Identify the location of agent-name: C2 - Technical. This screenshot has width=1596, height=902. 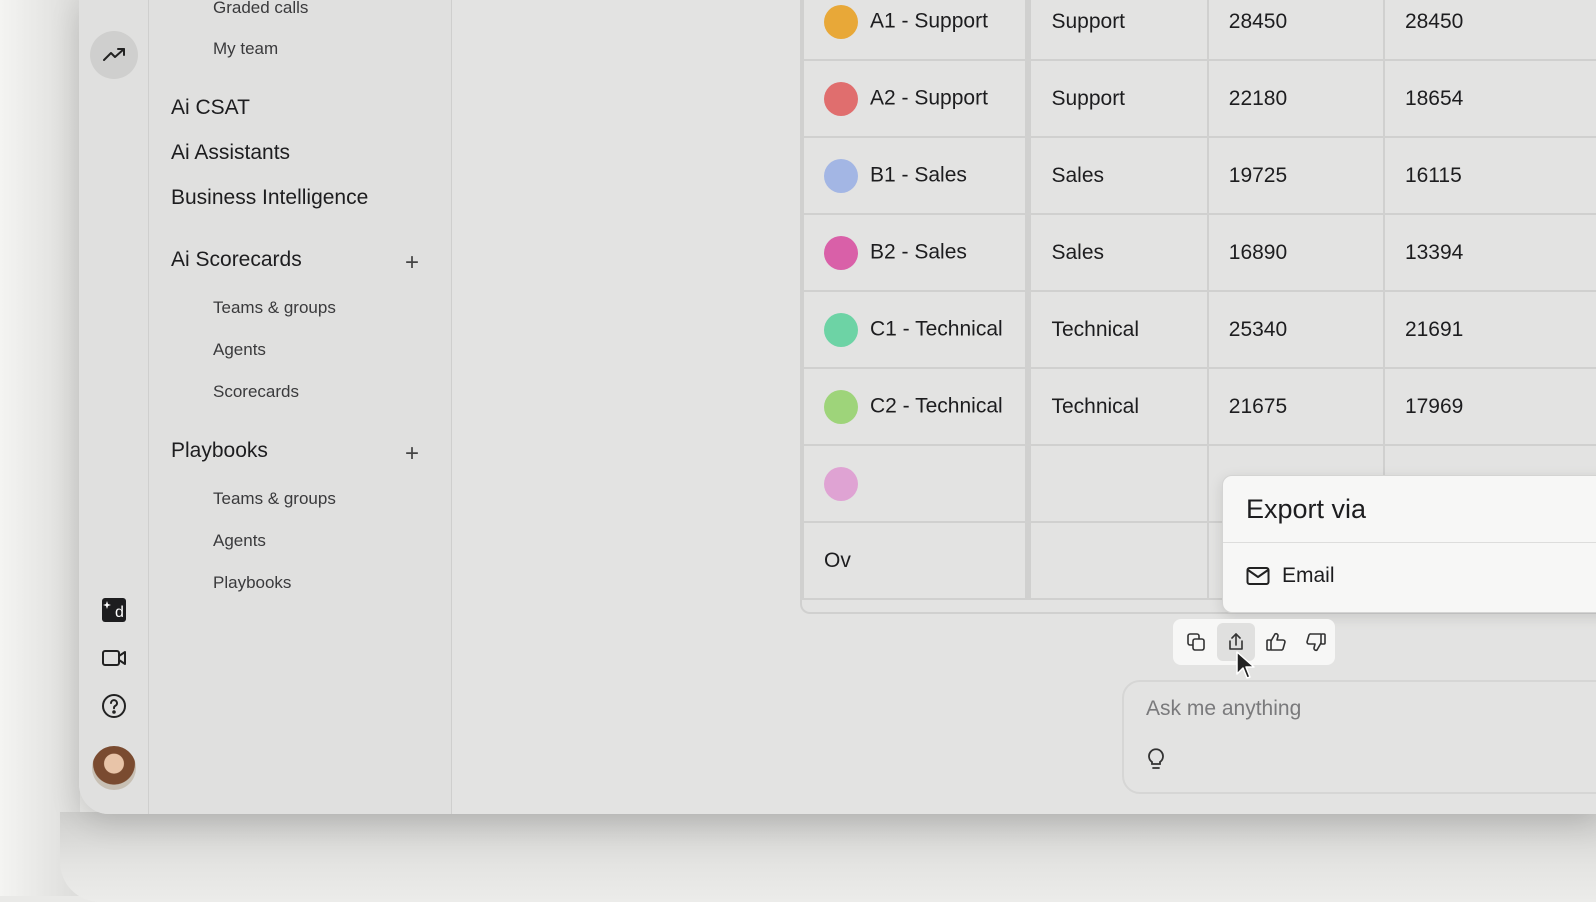
(936, 406).